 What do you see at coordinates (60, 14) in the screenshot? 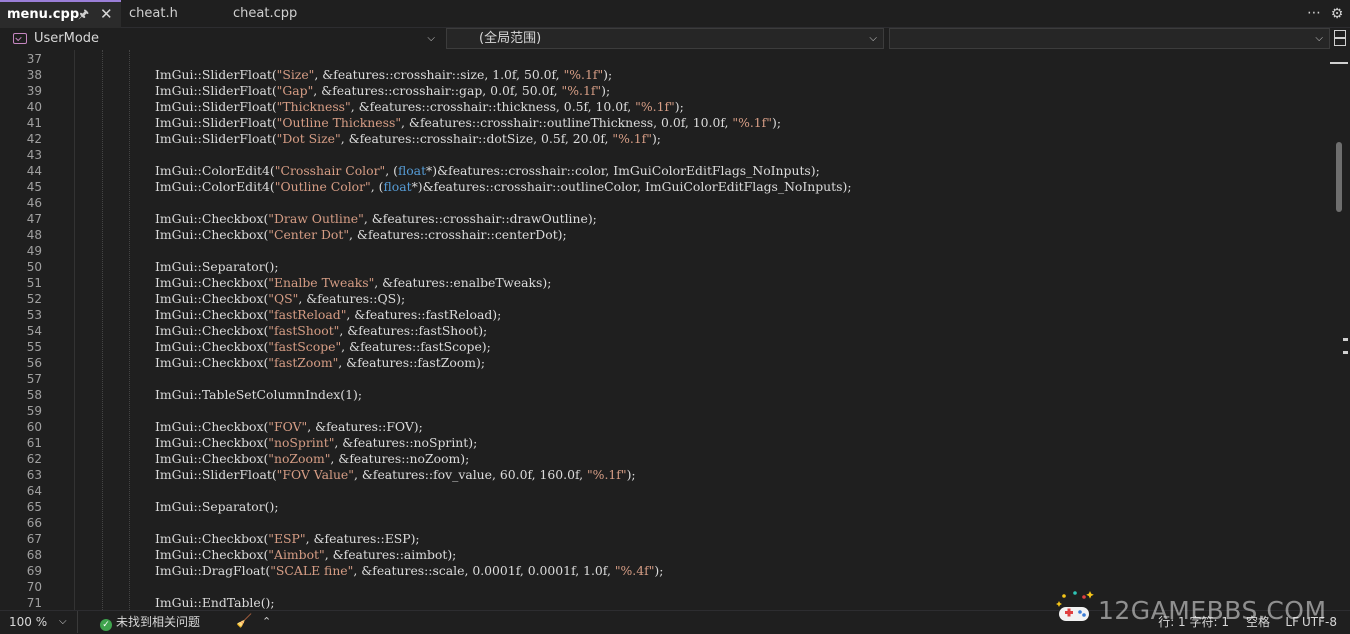
I see `tab-menu-cpp: menu.cpp 🖈 ✕` at bounding box center [60, 14].